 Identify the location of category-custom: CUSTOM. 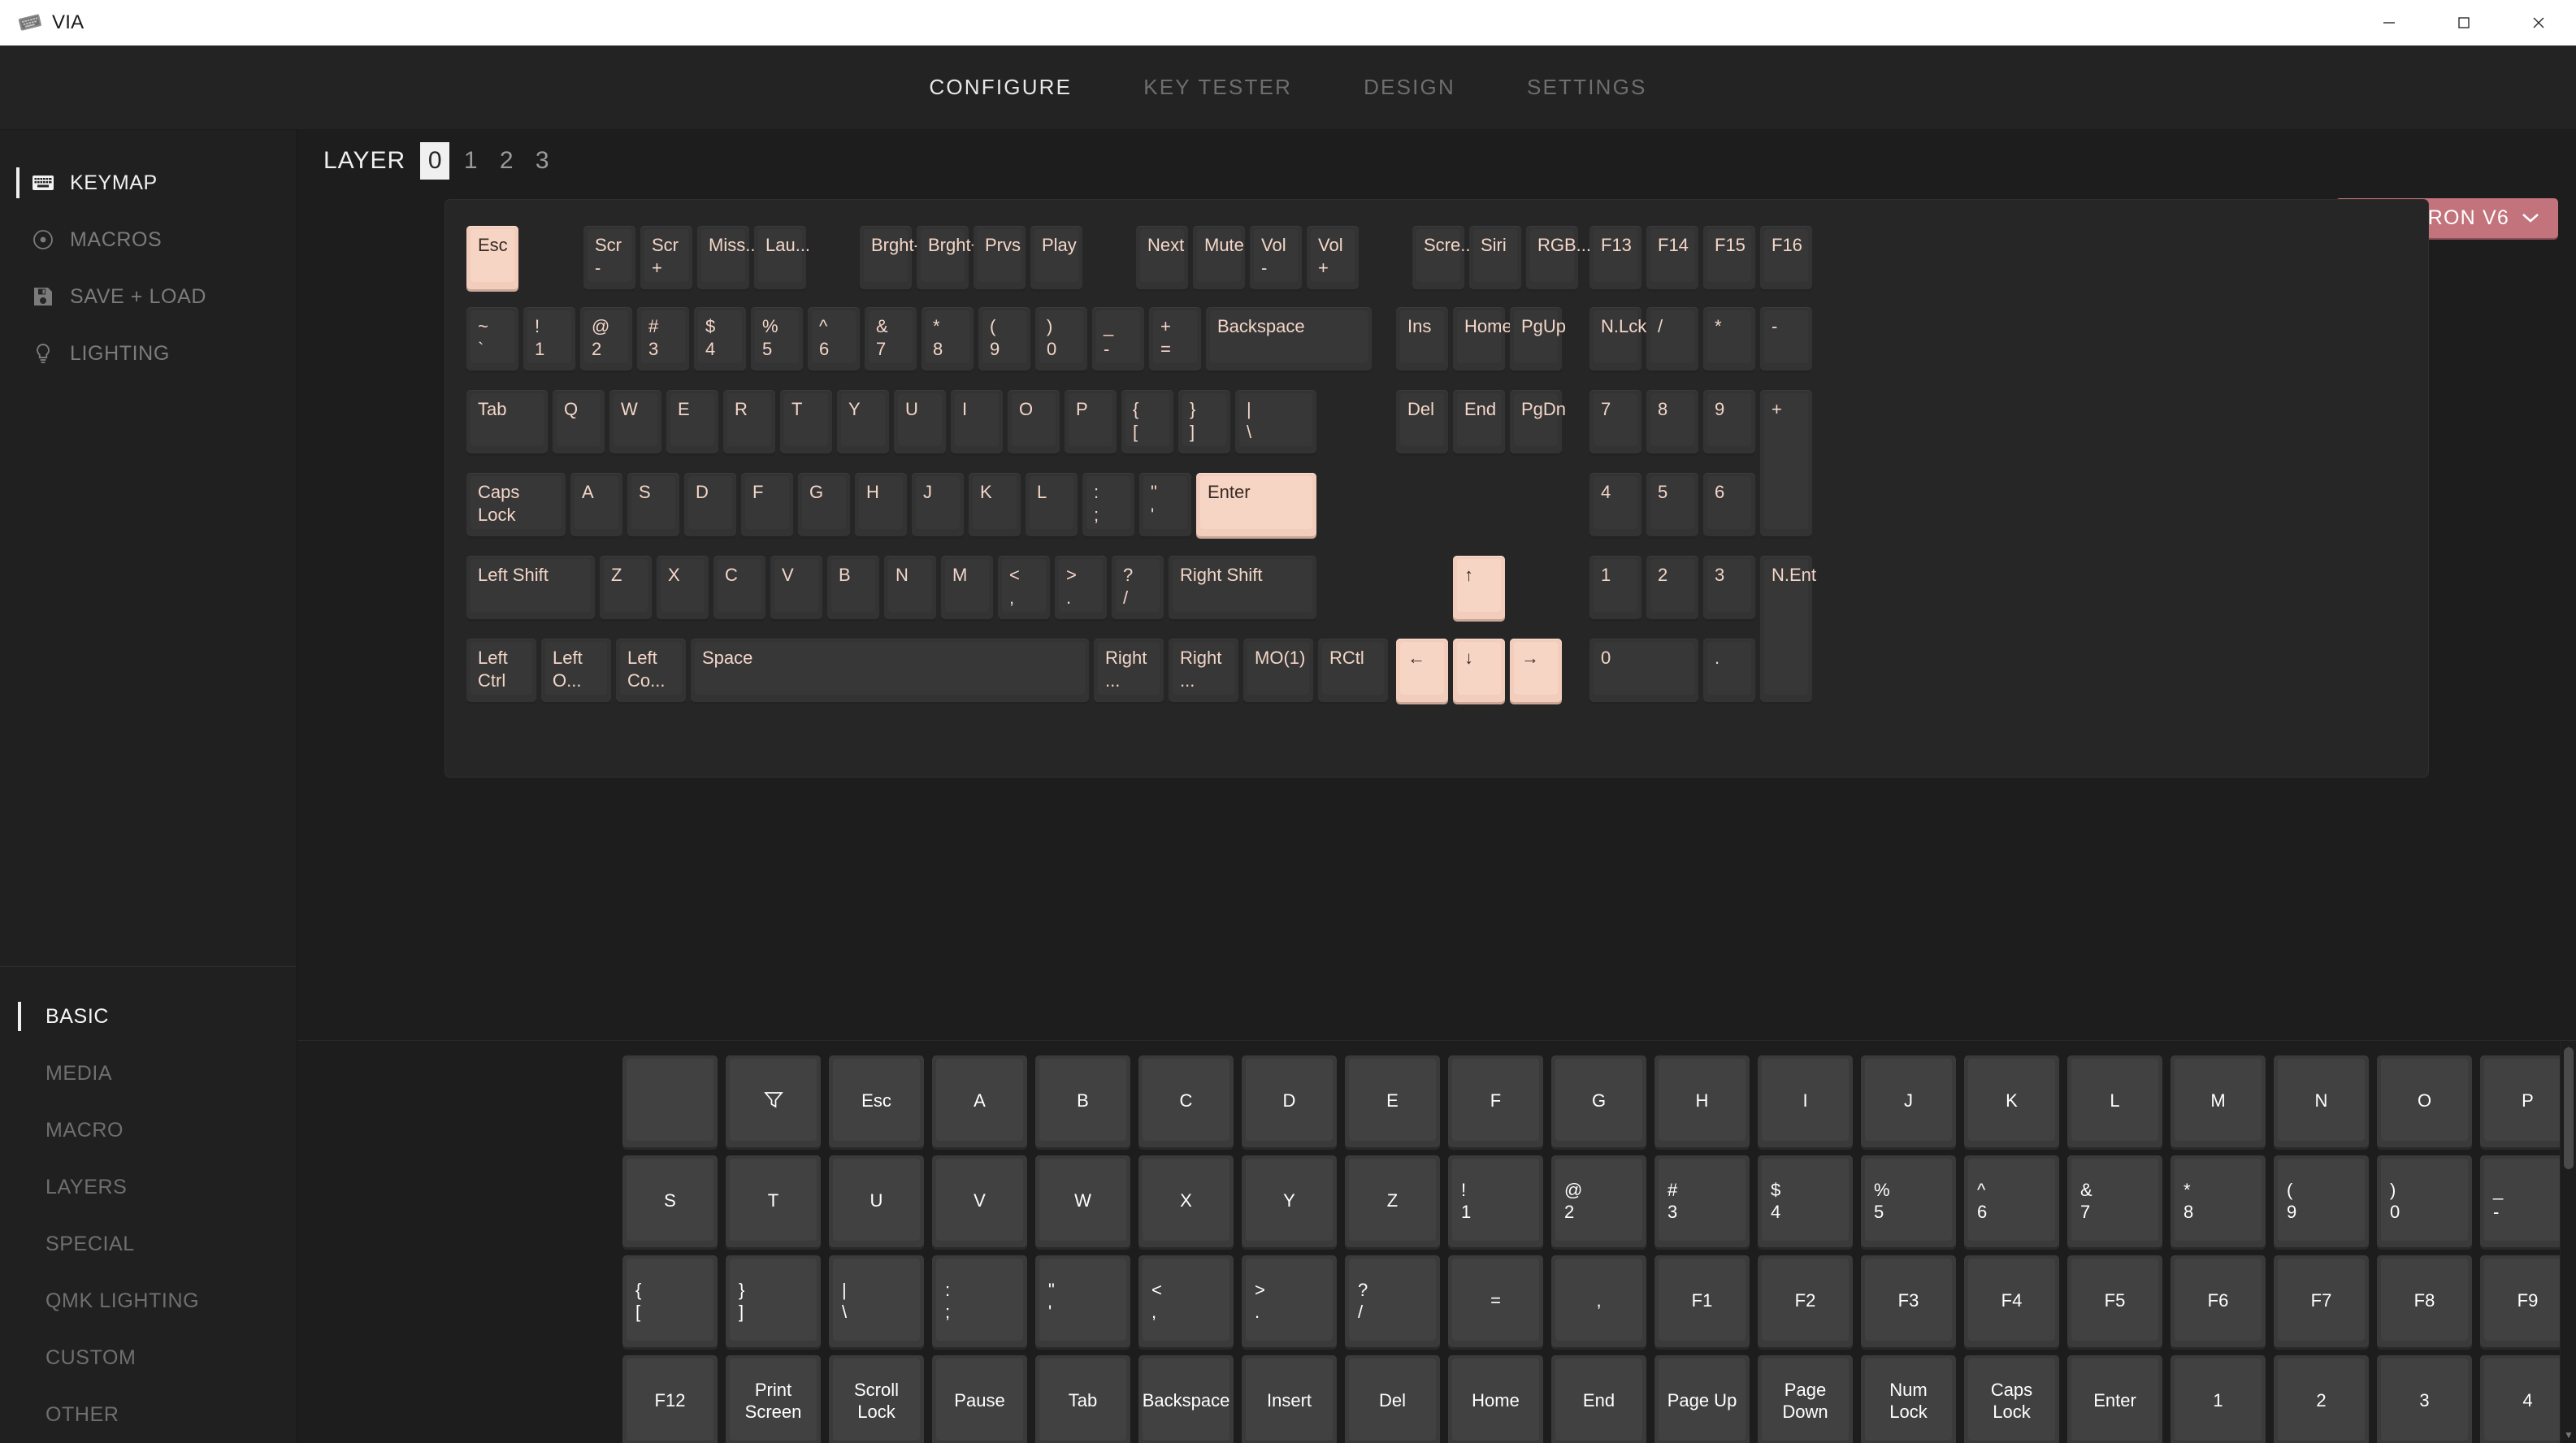
(148, 1358).